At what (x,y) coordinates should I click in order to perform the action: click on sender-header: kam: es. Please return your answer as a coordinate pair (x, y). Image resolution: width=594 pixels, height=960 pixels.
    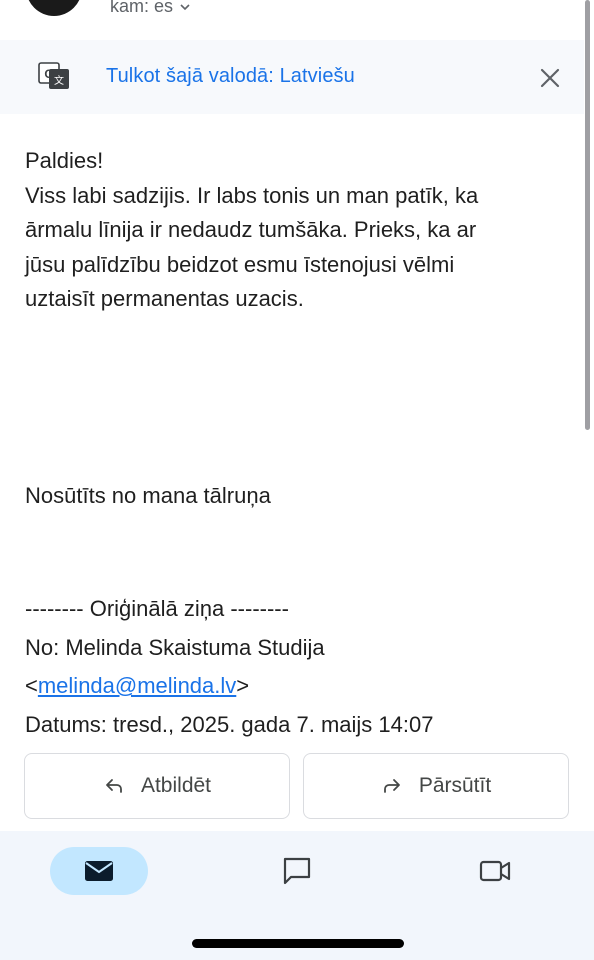
    Looking at the image, I should click on (297, 20).